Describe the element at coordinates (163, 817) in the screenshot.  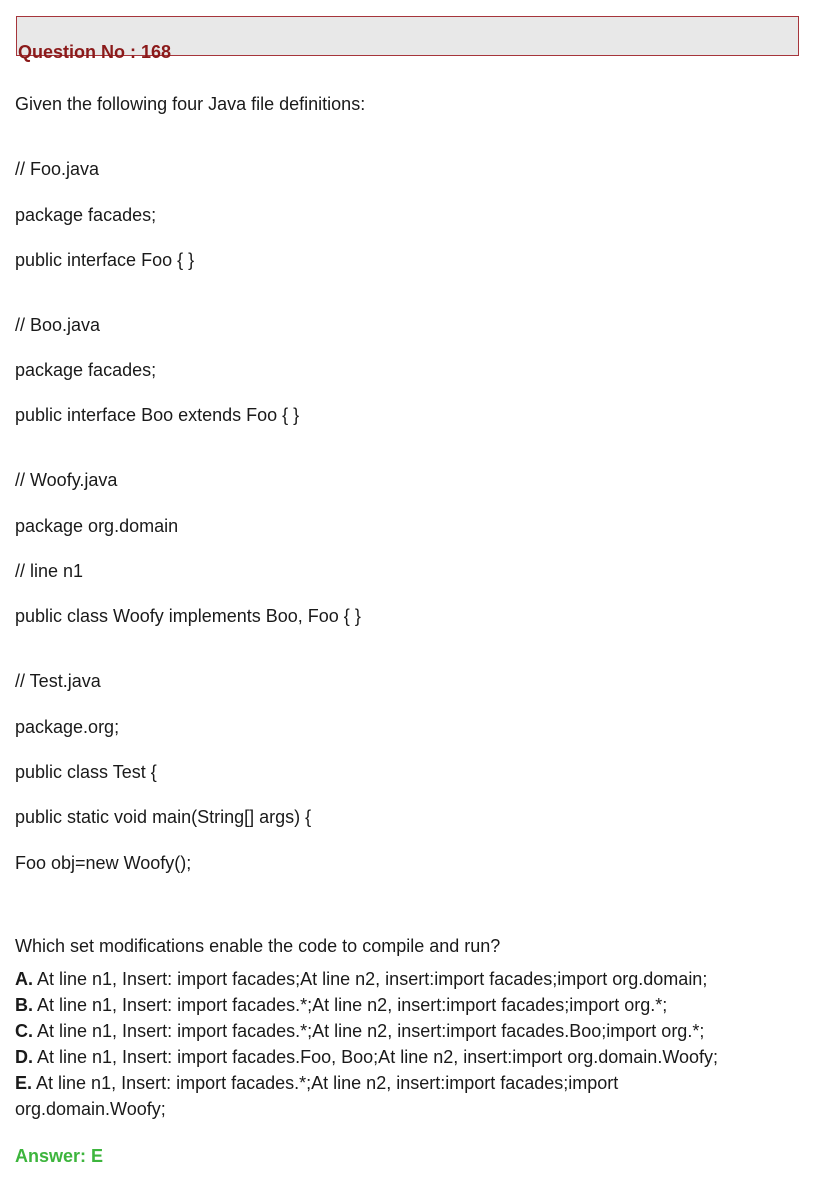
I see `code-line: public static void main(String[] args) {` at that location.